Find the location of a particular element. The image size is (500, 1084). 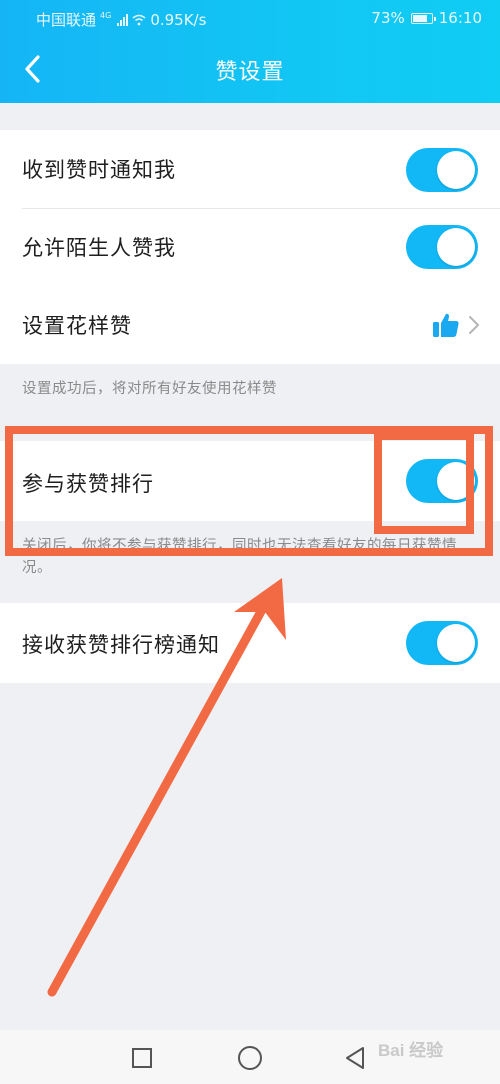

ranking-card: 参与获赞排行 is located at coordinates (250, 481).